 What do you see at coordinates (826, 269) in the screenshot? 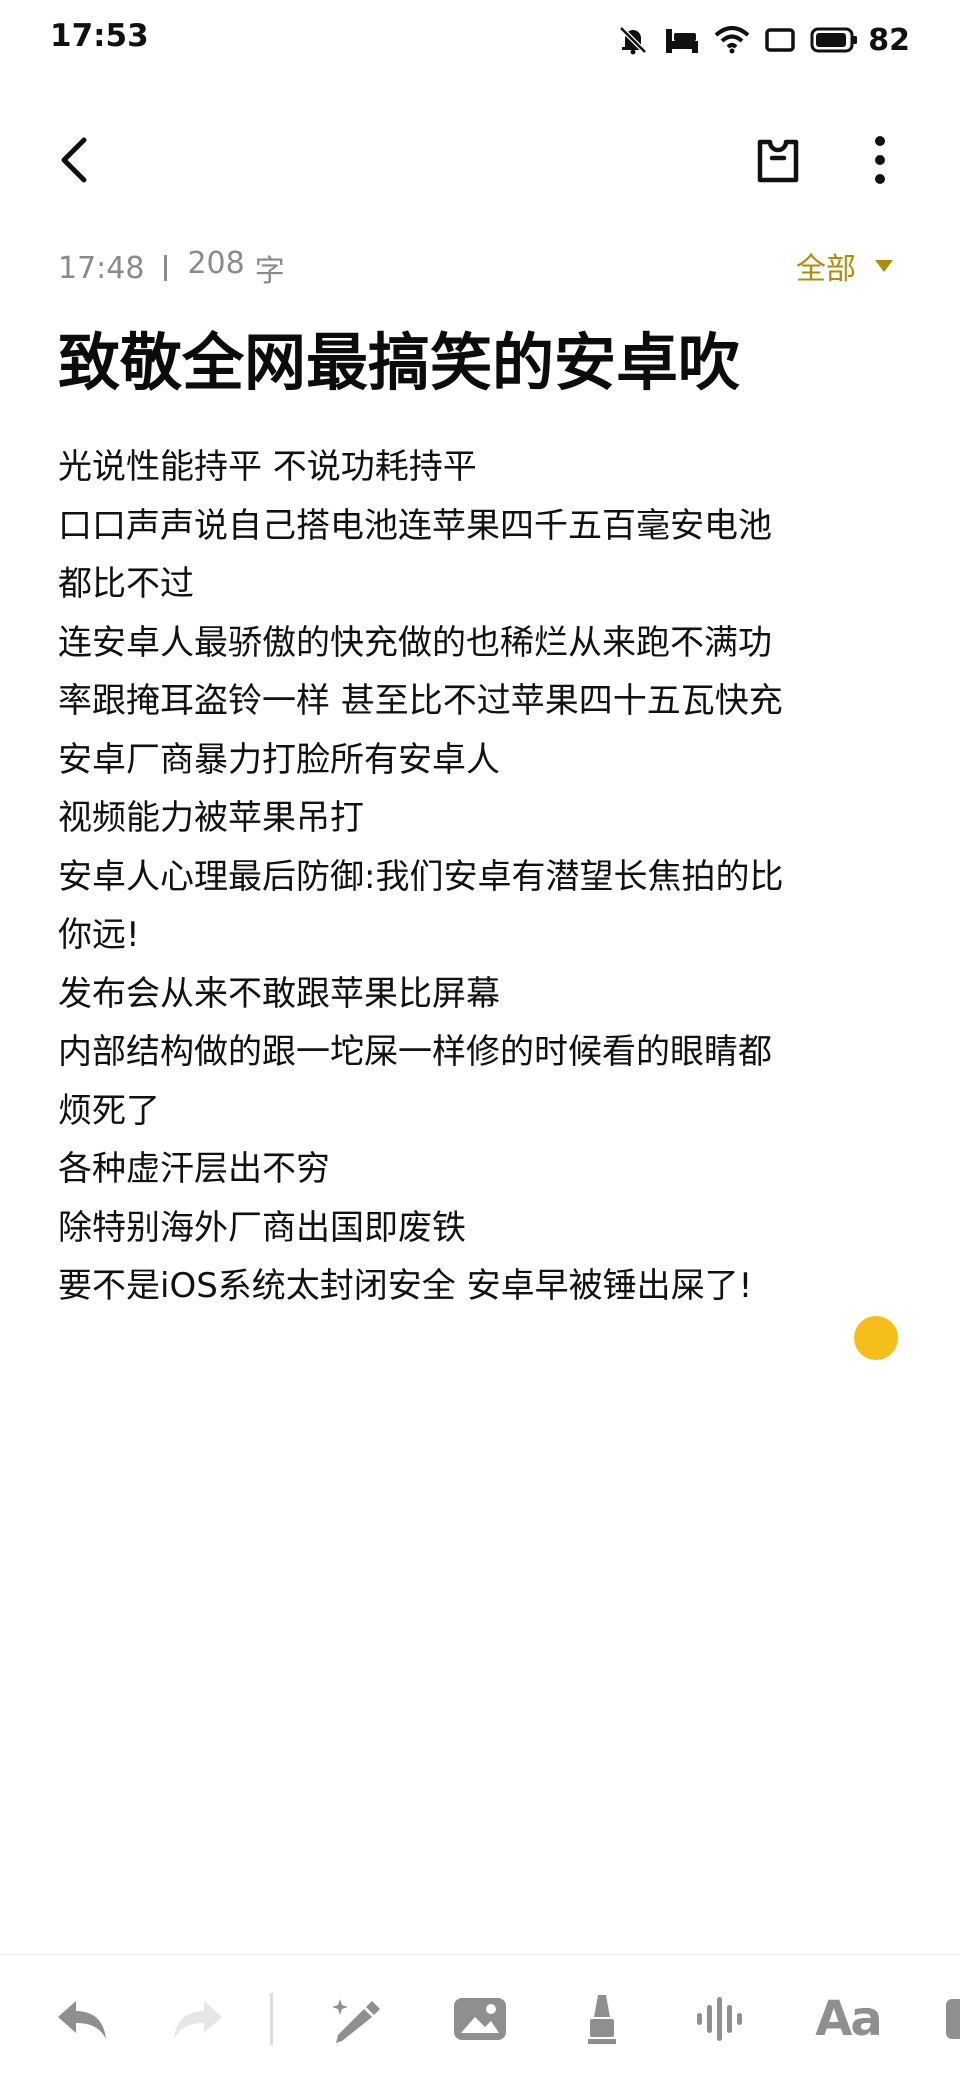
I see `category-label: 全部` at bounding box center [826, 269].